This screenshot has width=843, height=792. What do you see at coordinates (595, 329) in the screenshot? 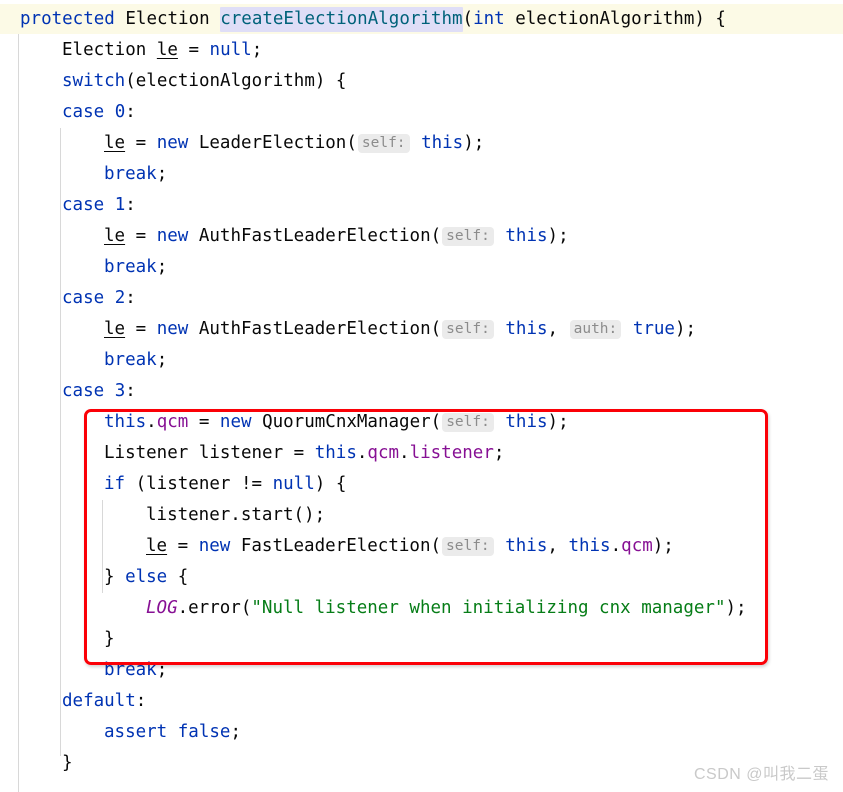
I see `inlay-parameter-hint: auth:` at bounding box center [595, 329].